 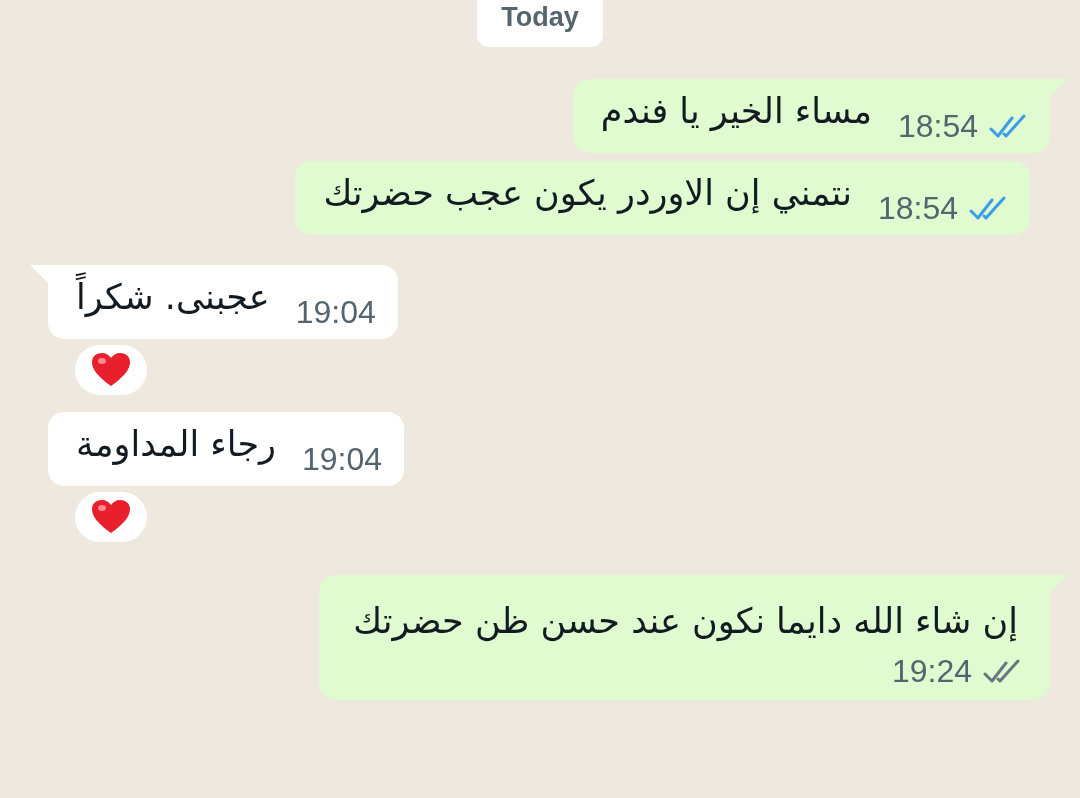 I want to click on message-time: 19:24, so click(x=931, y=671).